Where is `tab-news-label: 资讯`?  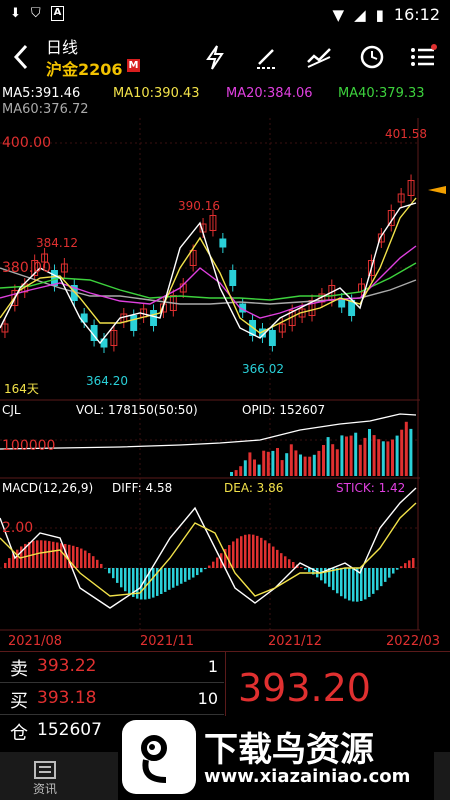
tab-news-label: 资讯 is located at coordinates (44, 789).